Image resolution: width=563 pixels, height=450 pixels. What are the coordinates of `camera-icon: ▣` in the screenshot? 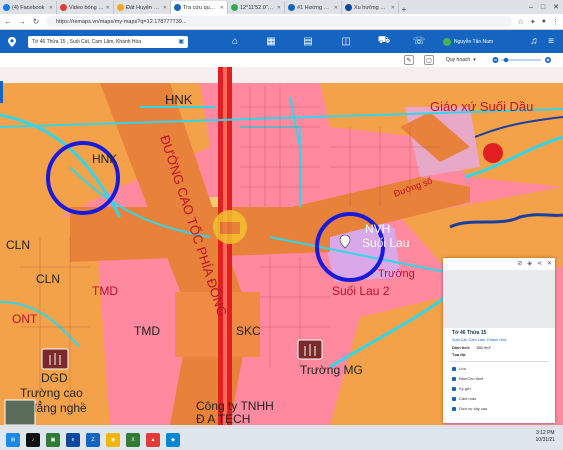 It's located at (181, 41).